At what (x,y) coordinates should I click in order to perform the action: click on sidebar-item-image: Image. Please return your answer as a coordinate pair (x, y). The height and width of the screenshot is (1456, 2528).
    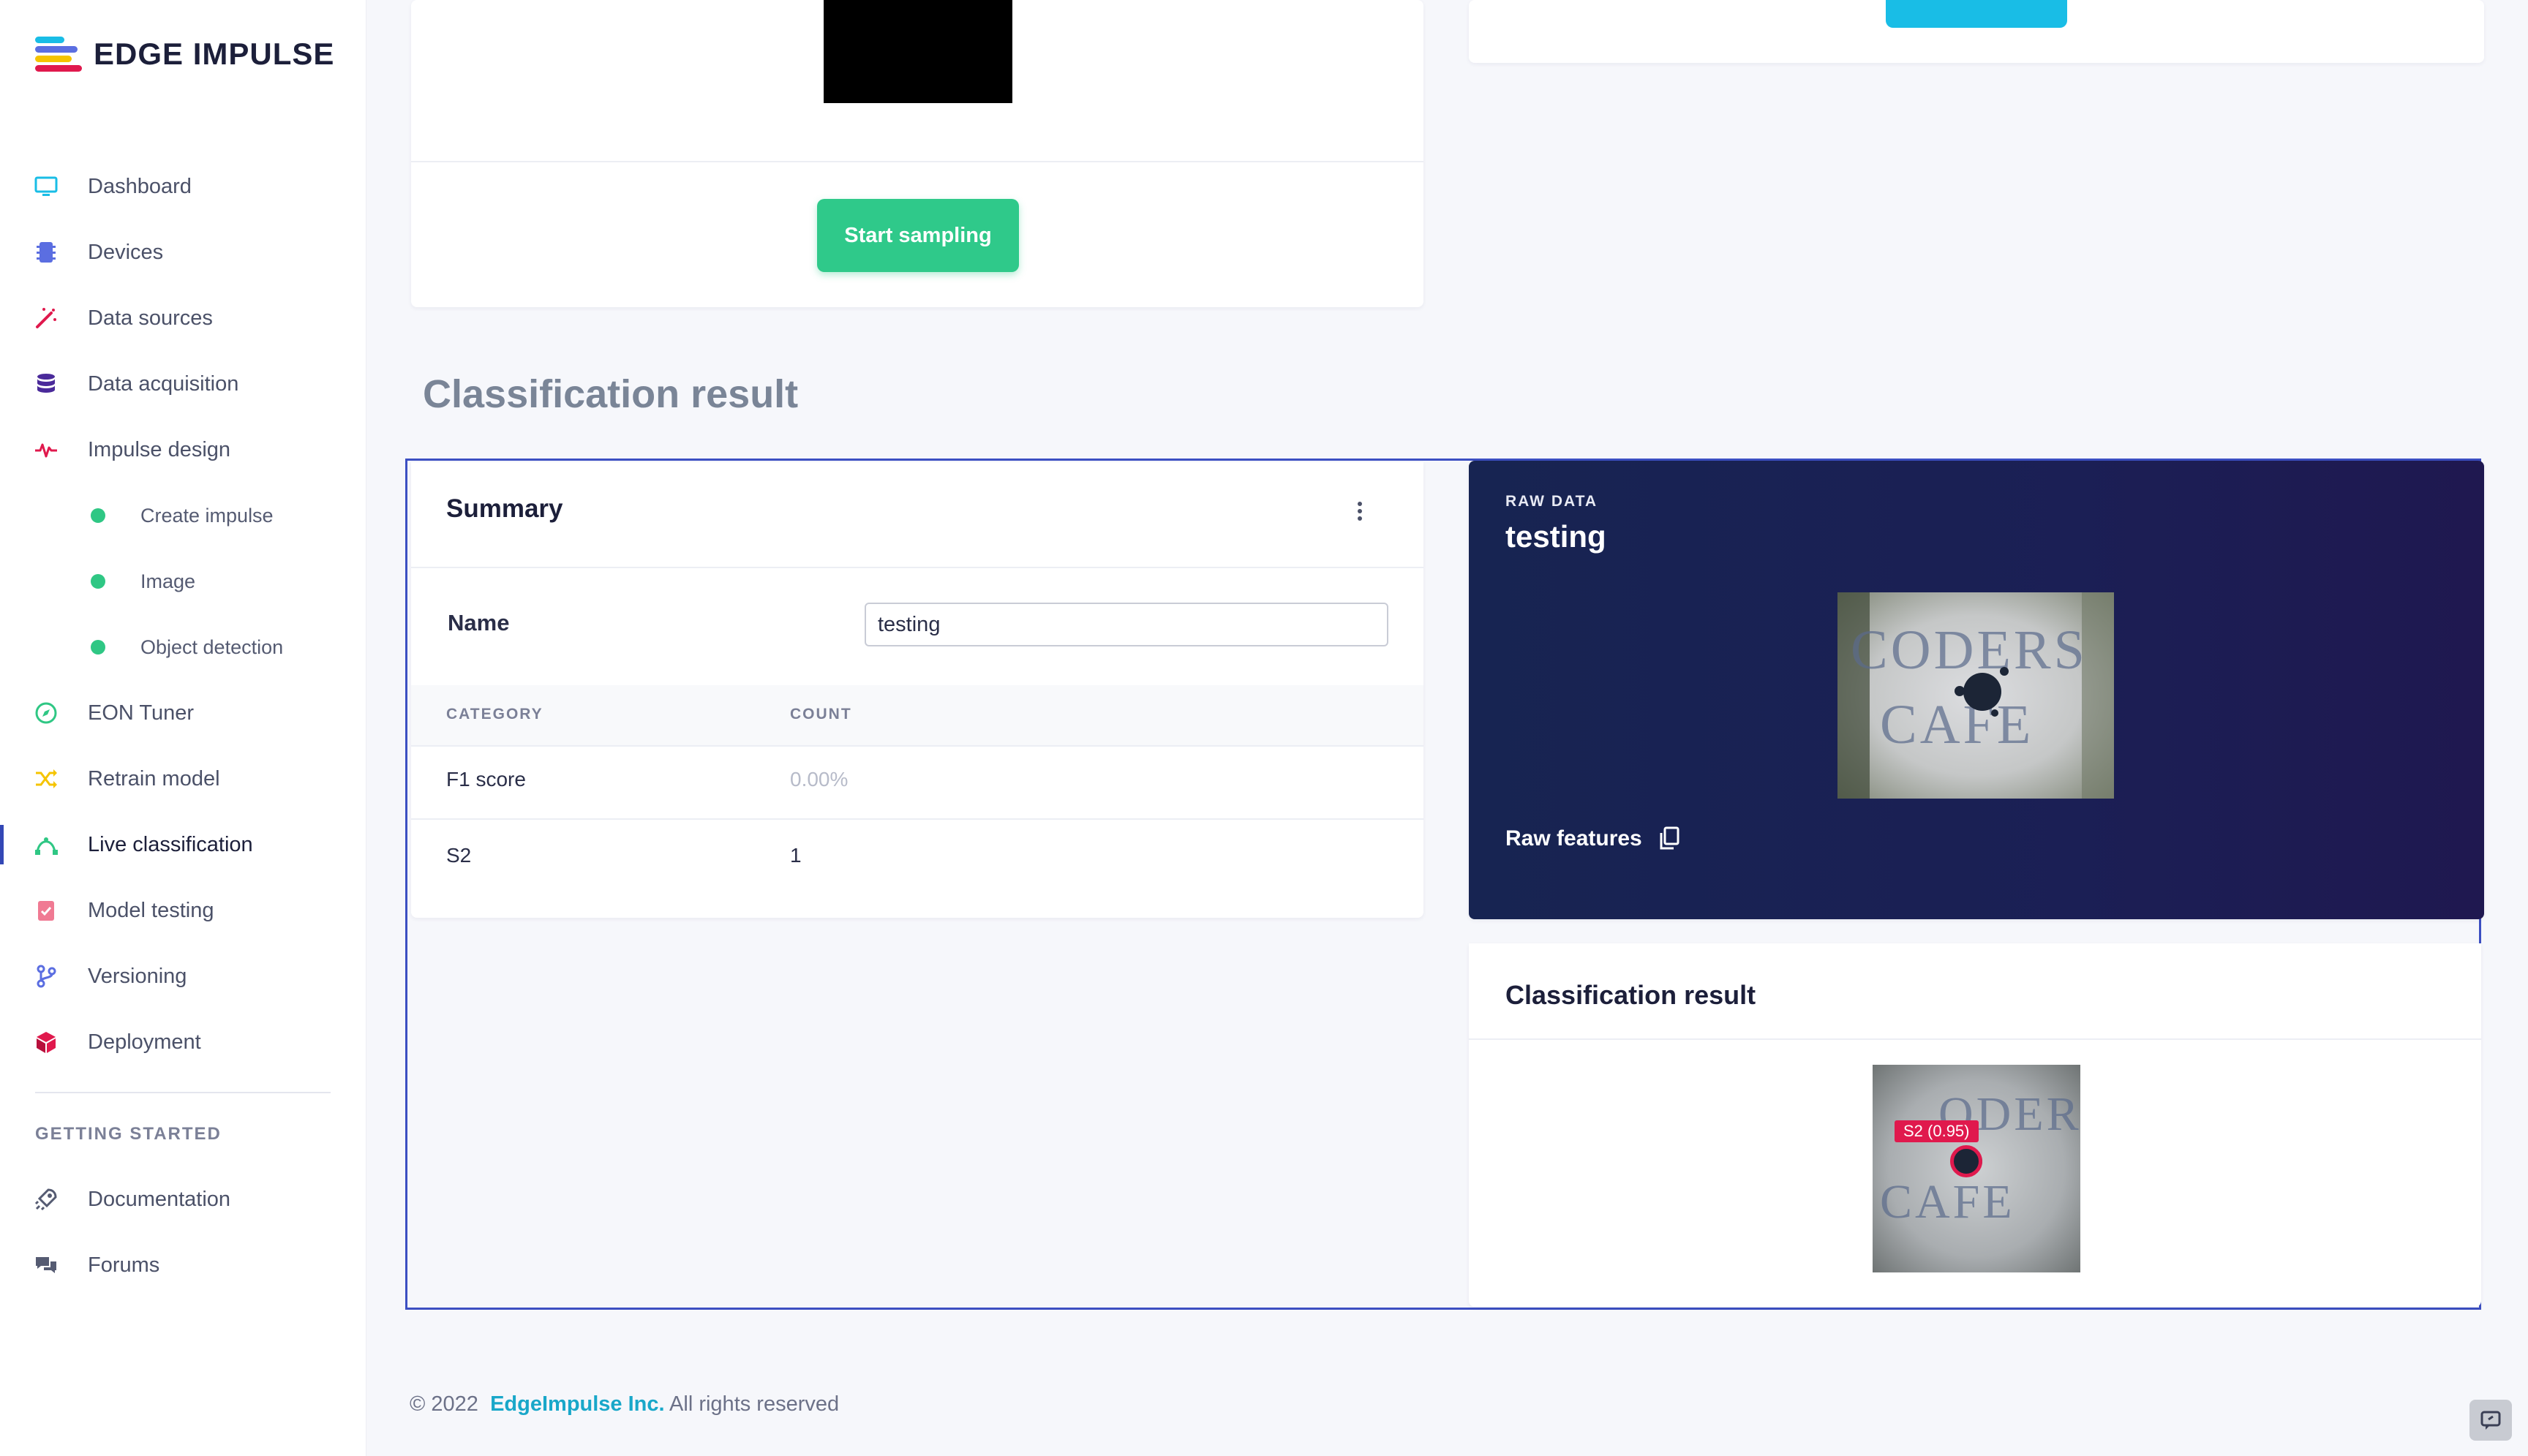
    Looking at the image, I should click on (183, 581).